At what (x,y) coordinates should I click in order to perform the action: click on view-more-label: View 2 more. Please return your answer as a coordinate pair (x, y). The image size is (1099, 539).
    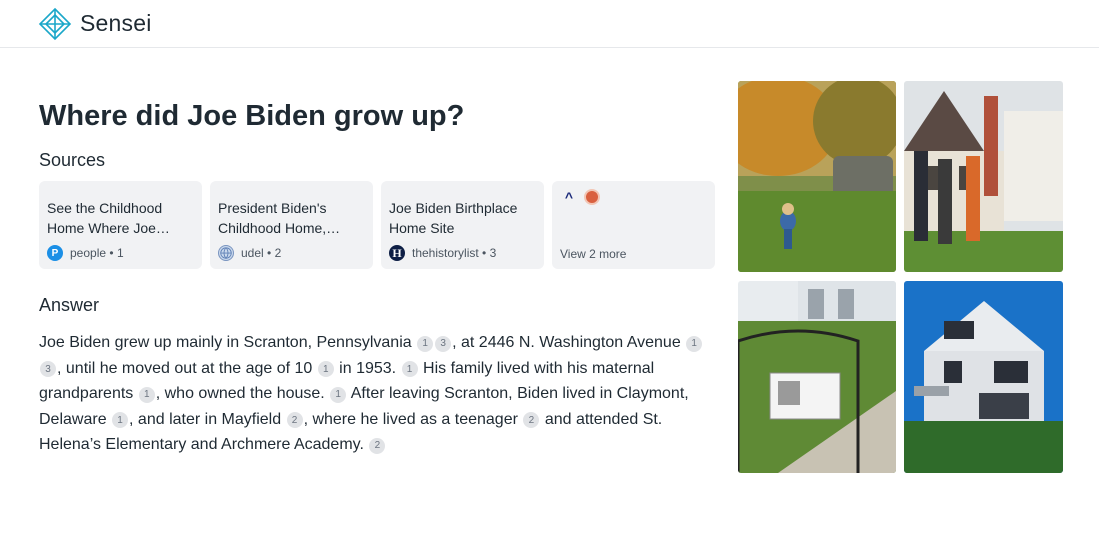
    Looking at the image, I should click on (593, 254).